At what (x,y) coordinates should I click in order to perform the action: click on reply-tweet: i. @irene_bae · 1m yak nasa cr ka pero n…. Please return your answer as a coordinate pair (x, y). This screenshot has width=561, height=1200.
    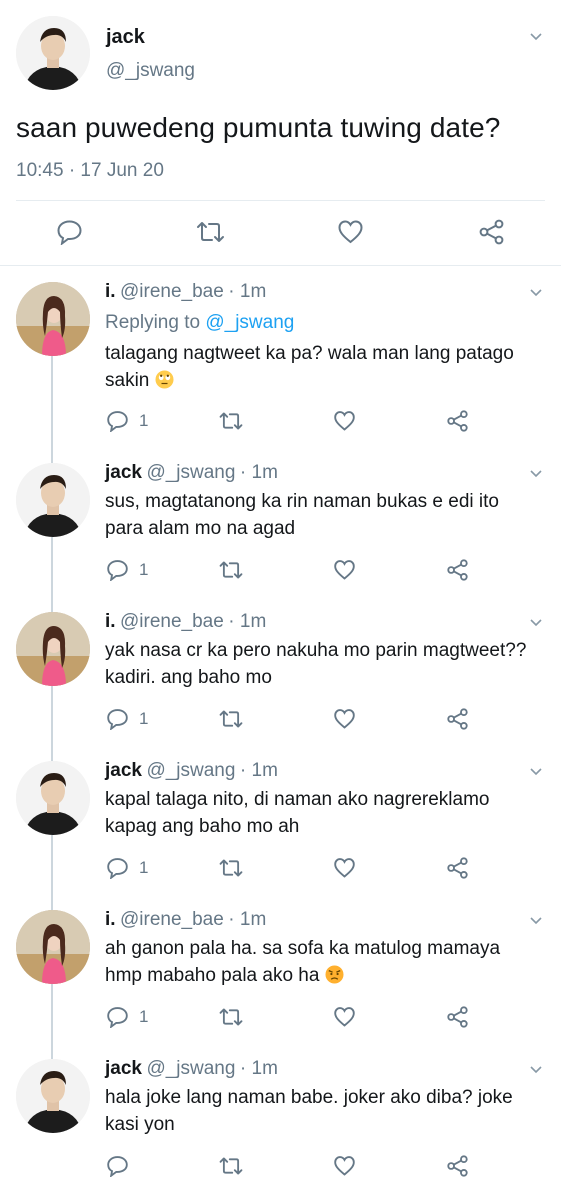
    Looking at the image, I should click on (280, 680).